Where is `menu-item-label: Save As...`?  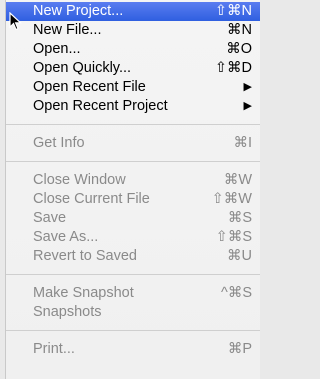
menu-item-label: Save As... is located at coordinates (66, 237).